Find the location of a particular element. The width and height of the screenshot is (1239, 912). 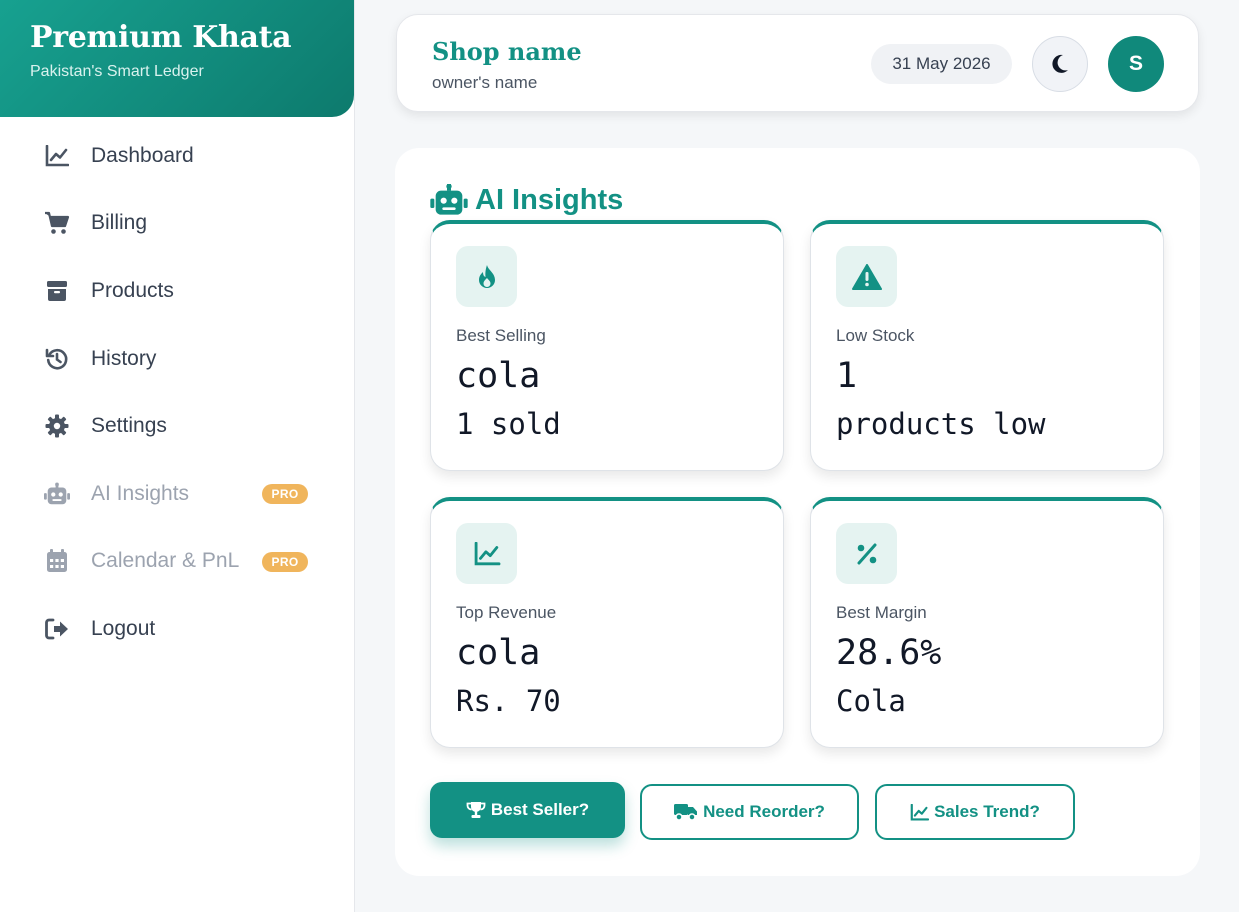

top-header: Shop name owner's name 31 May 2026 S is located at coordinates (797, 63).